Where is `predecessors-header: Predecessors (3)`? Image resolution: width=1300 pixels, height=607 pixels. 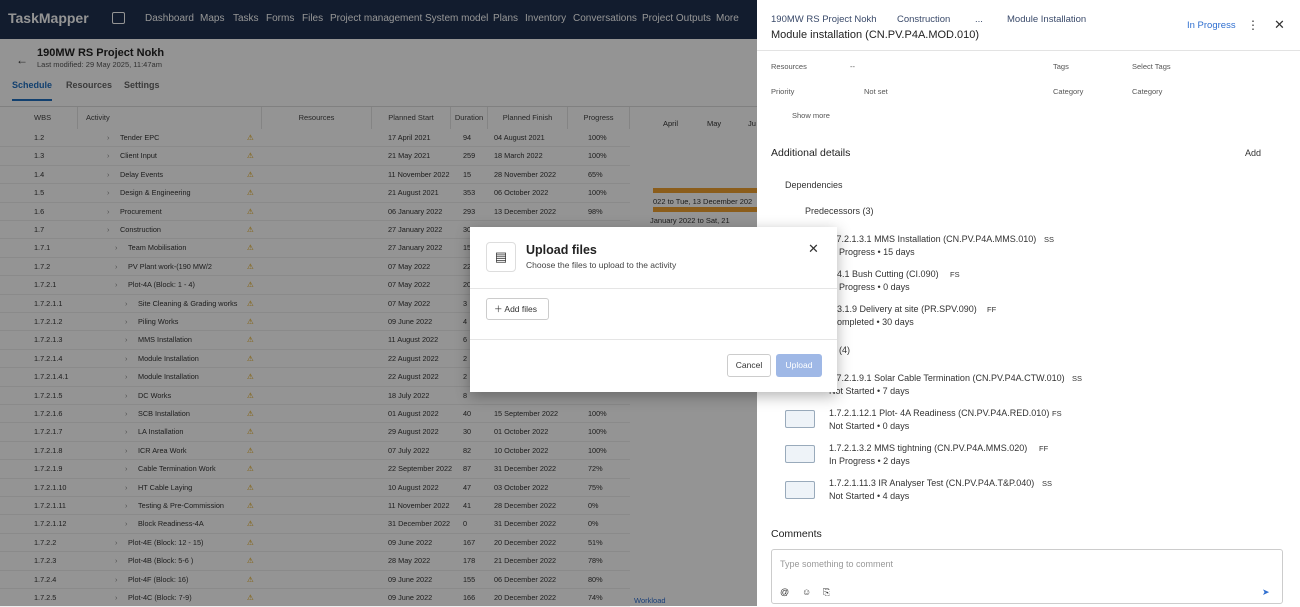 predecessors-header: Predecessors (3) is located at coordinates (839, 211).